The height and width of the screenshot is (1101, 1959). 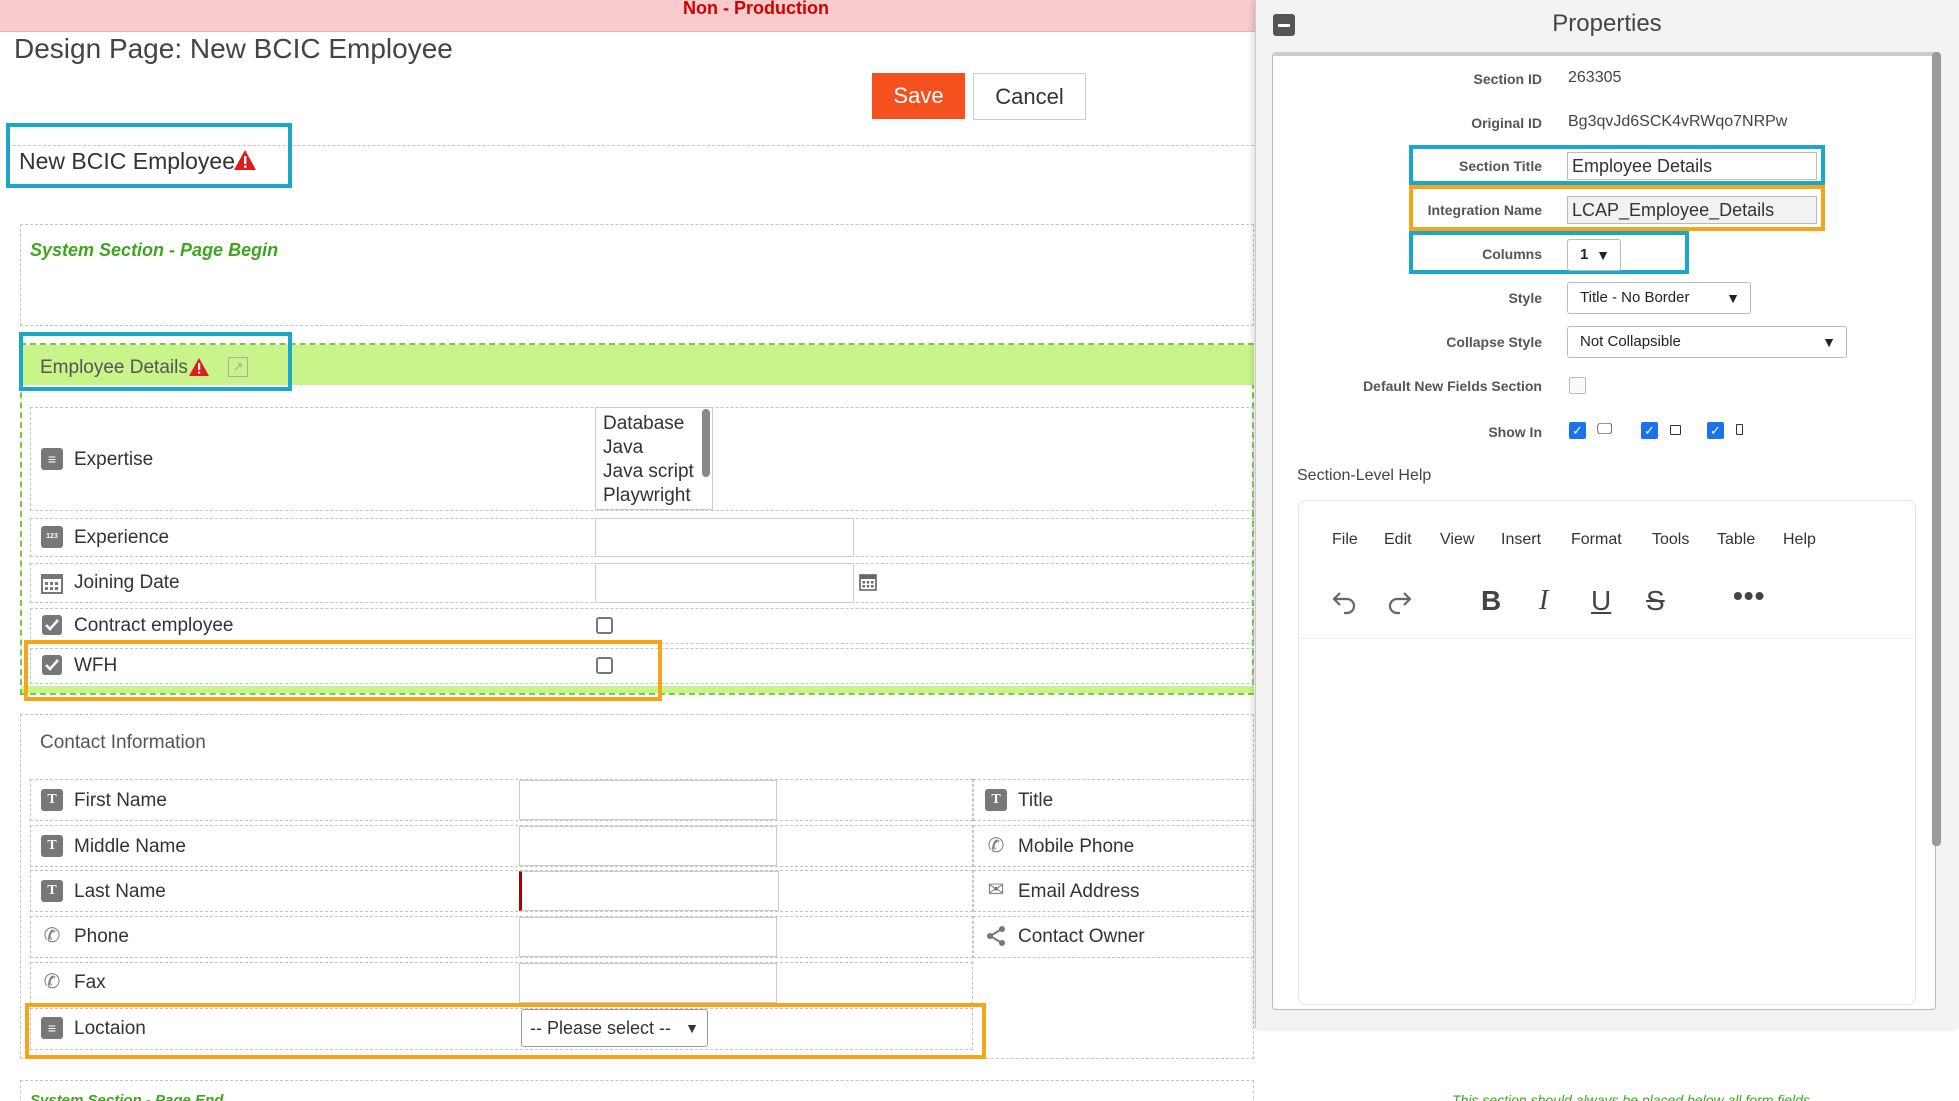 I want to click on bold-icon: B, so click(x=1491, y=601).